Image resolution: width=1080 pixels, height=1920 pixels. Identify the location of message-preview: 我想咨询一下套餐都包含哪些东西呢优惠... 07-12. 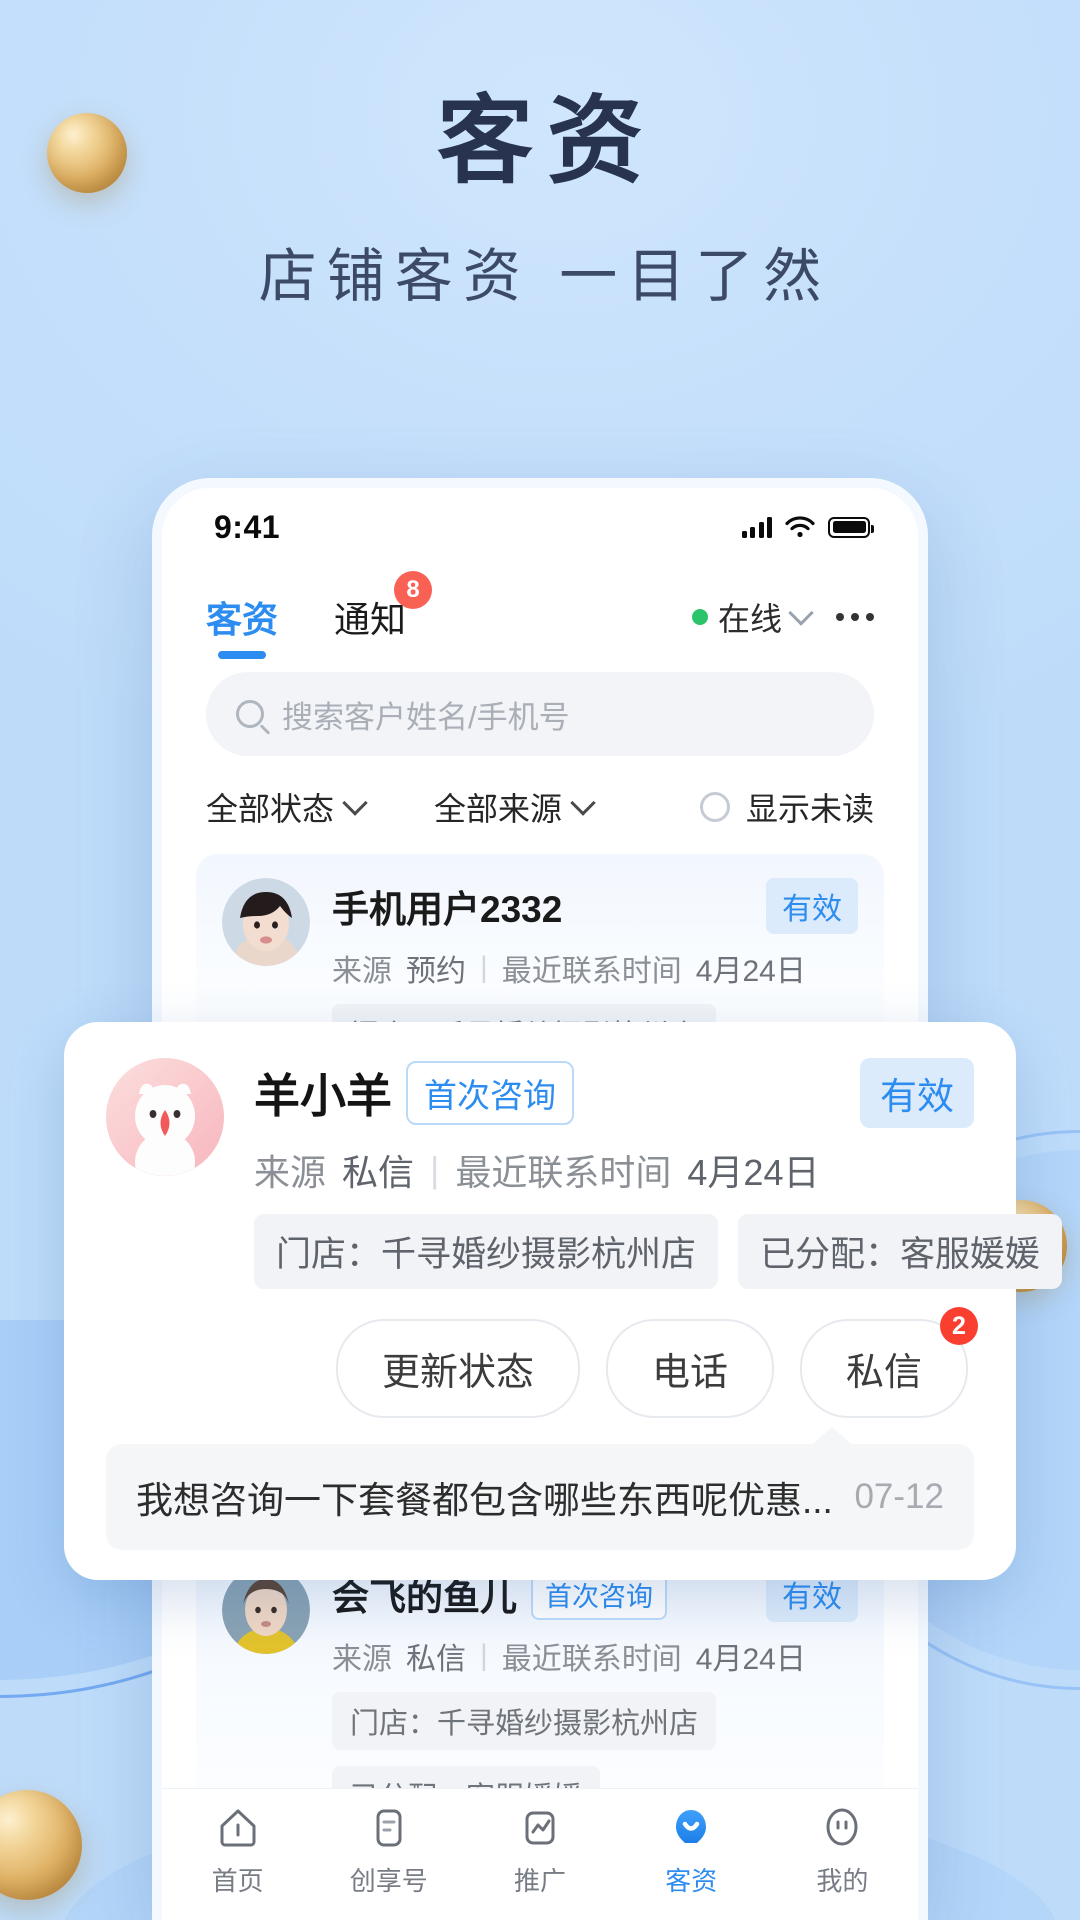
(540, 1488).